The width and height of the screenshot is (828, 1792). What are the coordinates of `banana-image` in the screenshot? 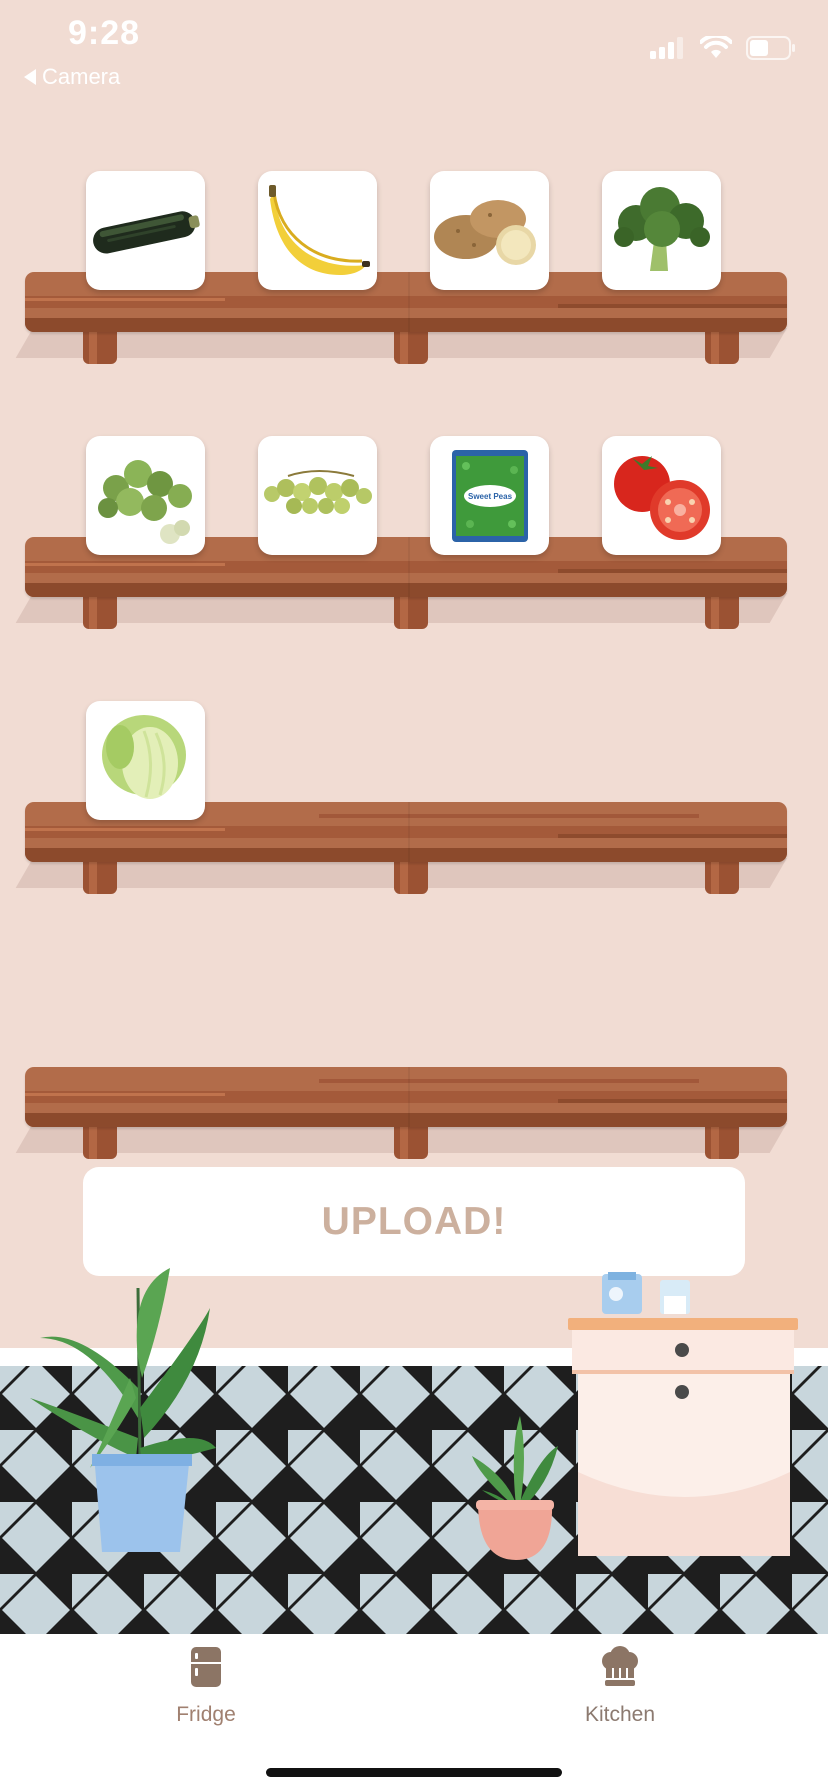 It's located at (319, 230).